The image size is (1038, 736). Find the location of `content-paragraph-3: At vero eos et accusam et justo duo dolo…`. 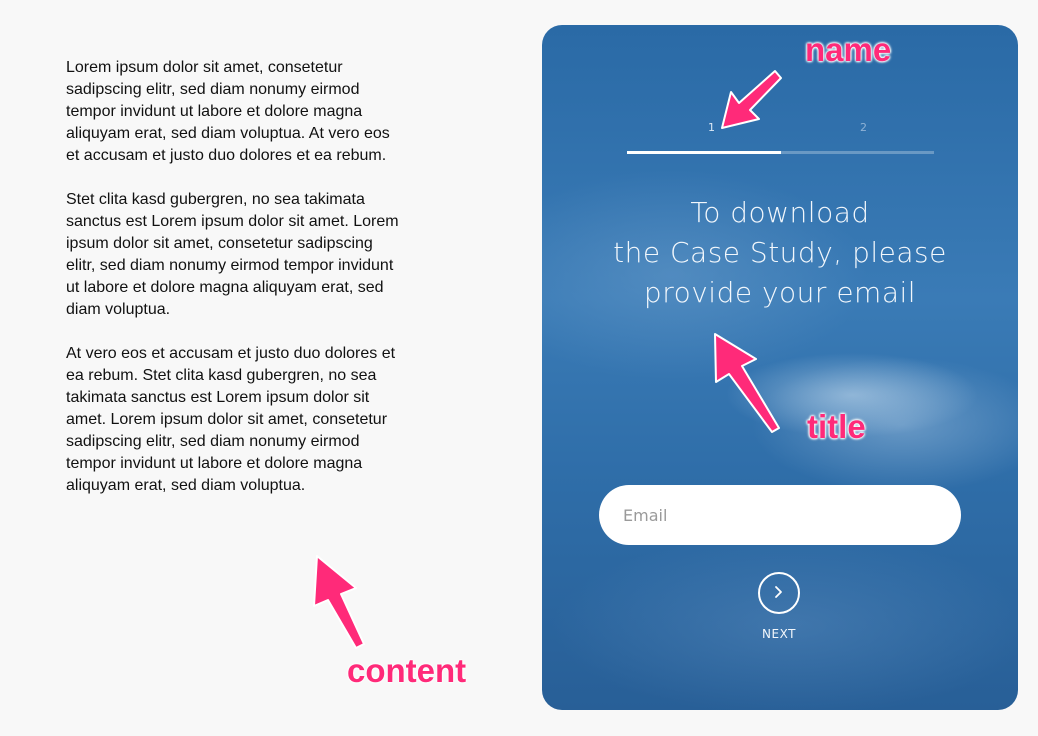

content-paragraph-3: At vero eos et accusam et justo duo dolo… is located at coordinates (231, 419).